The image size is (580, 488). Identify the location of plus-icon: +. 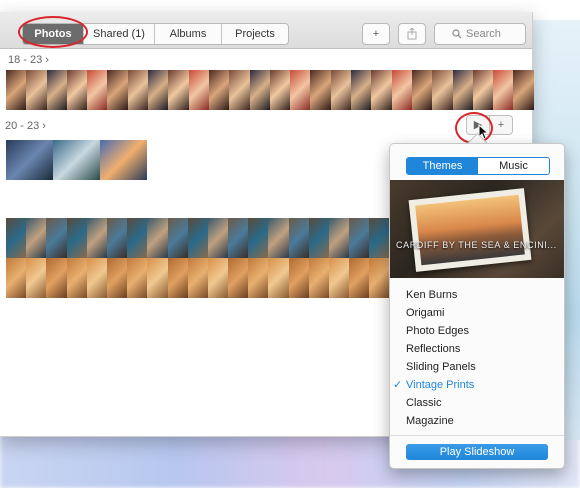
(376, 34).